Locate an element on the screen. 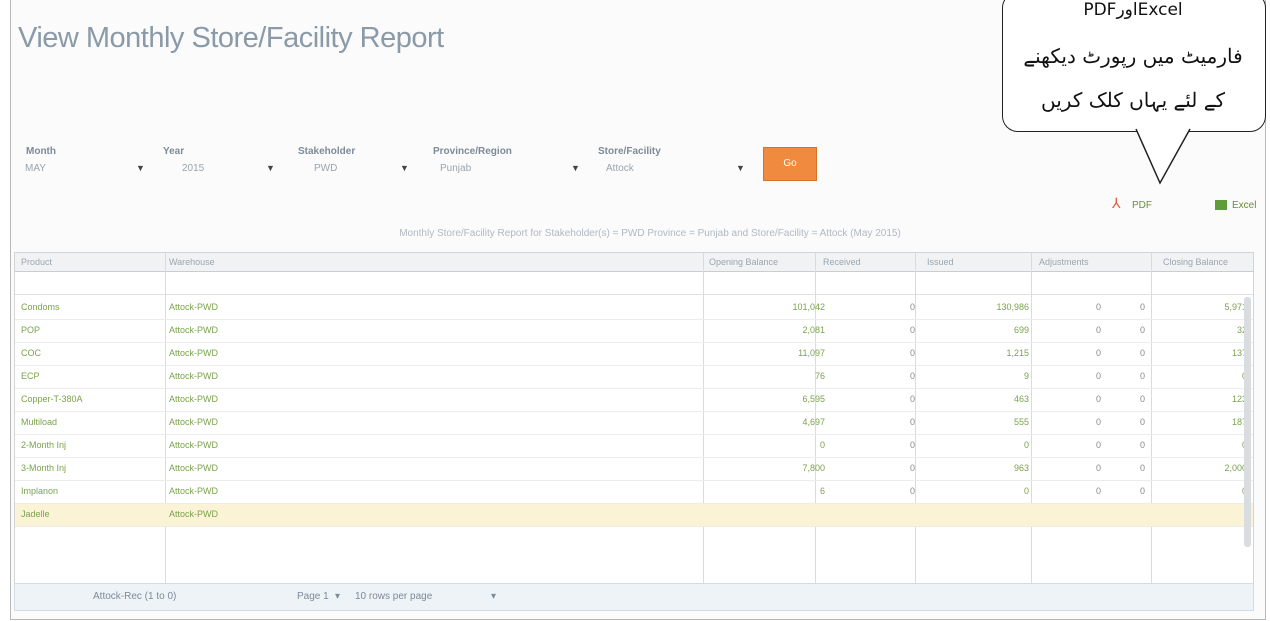 The image size is (1270, 621). cell-product: COC is located at coordinates (31, 353).